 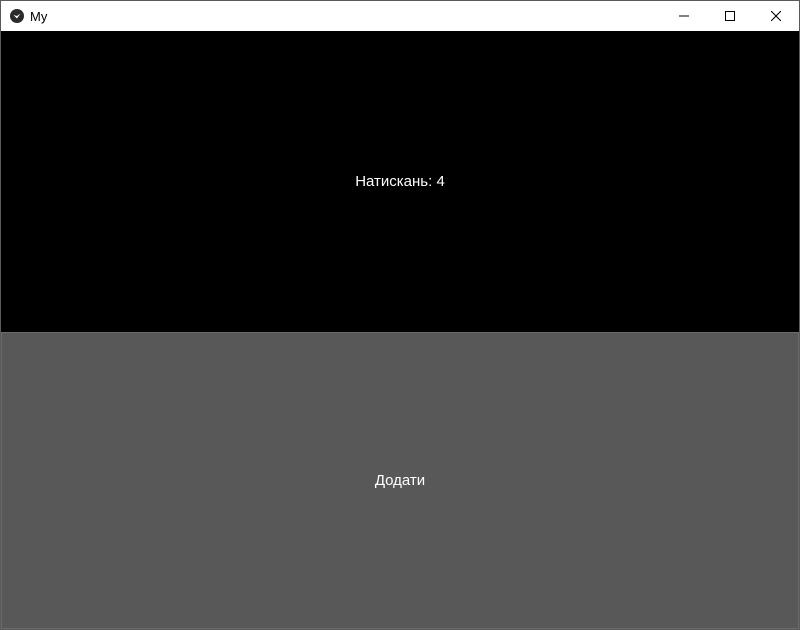 I want to click on close-icon, so click(x=776, y=16).